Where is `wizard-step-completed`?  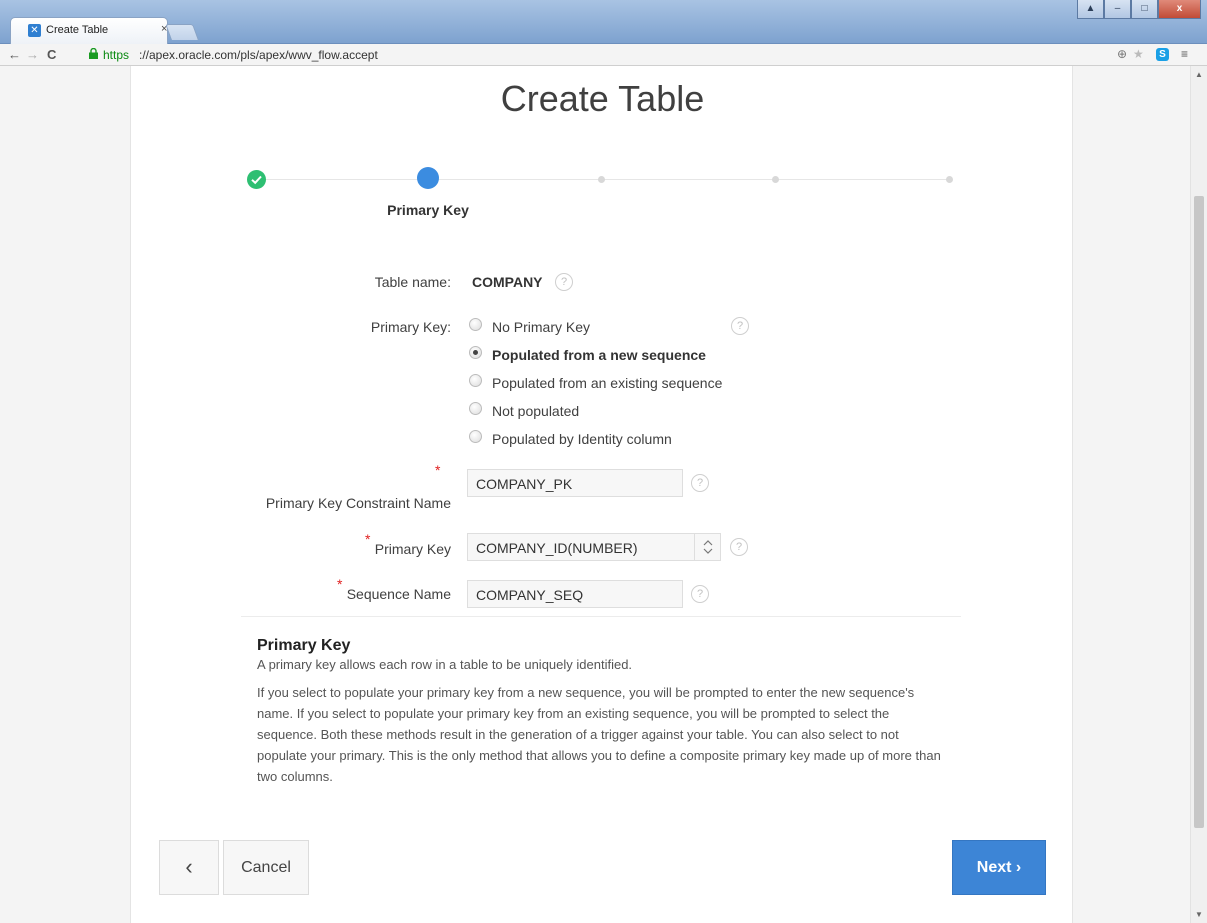 wizard-step-completed is located at coordinates (256, 179).